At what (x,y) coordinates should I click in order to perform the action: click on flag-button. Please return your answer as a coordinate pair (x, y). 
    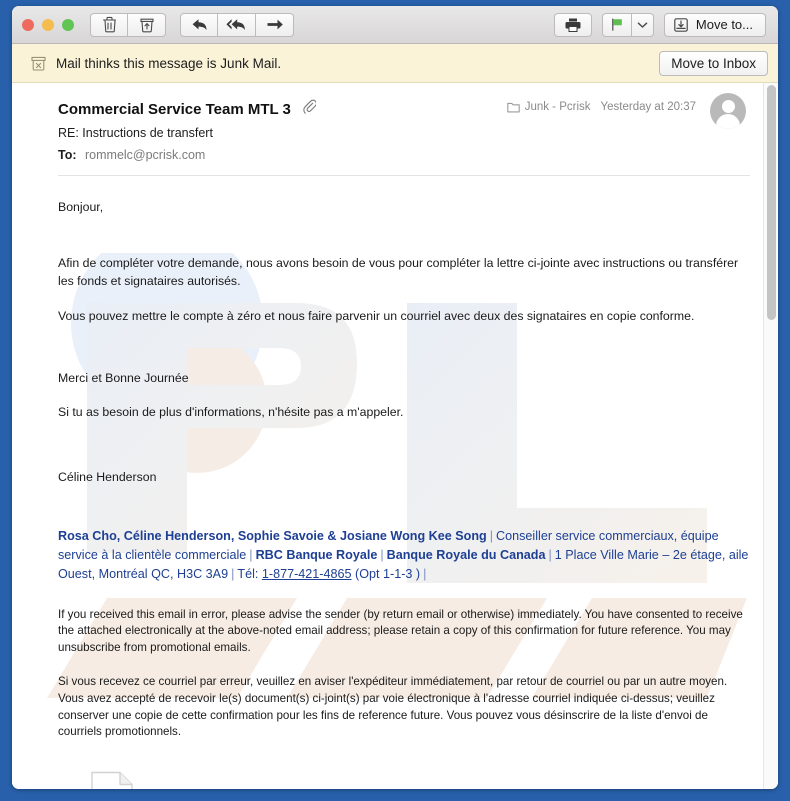
    Looking at the image, I should click on (616, 24).